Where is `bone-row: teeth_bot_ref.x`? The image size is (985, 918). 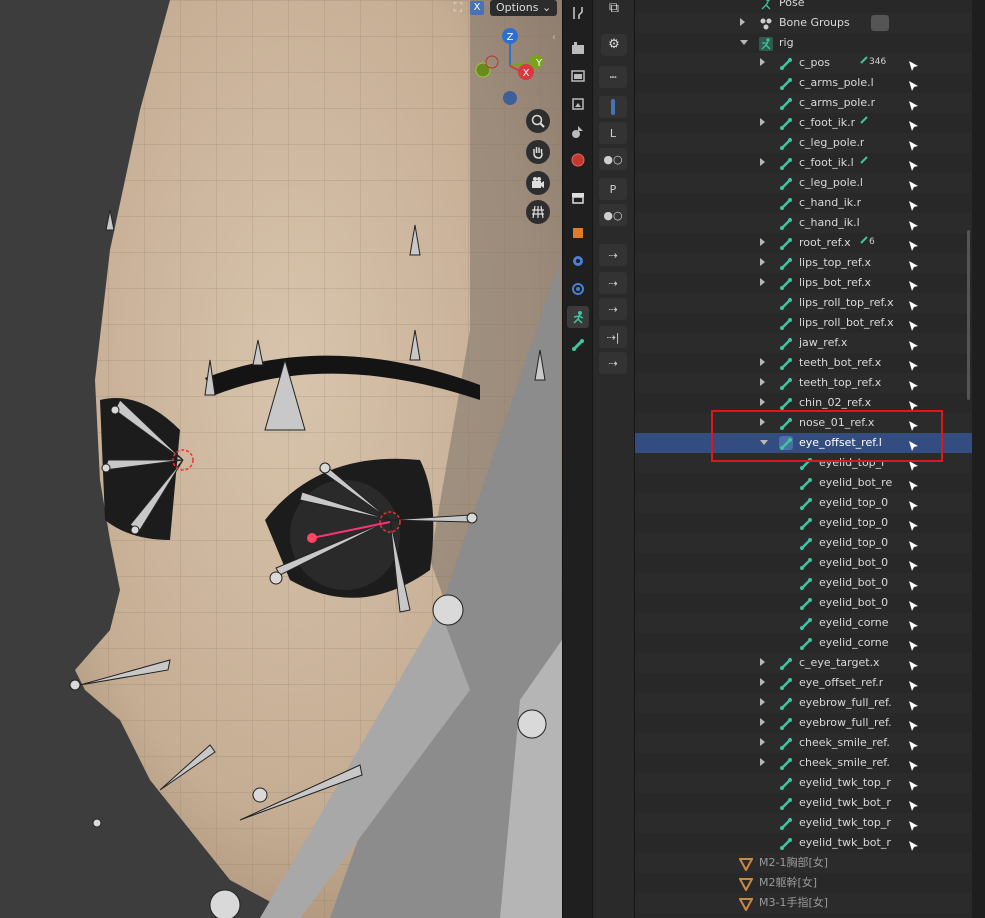
bone-row: teeth_bot_ref.x is located at coordinates (804, 363).